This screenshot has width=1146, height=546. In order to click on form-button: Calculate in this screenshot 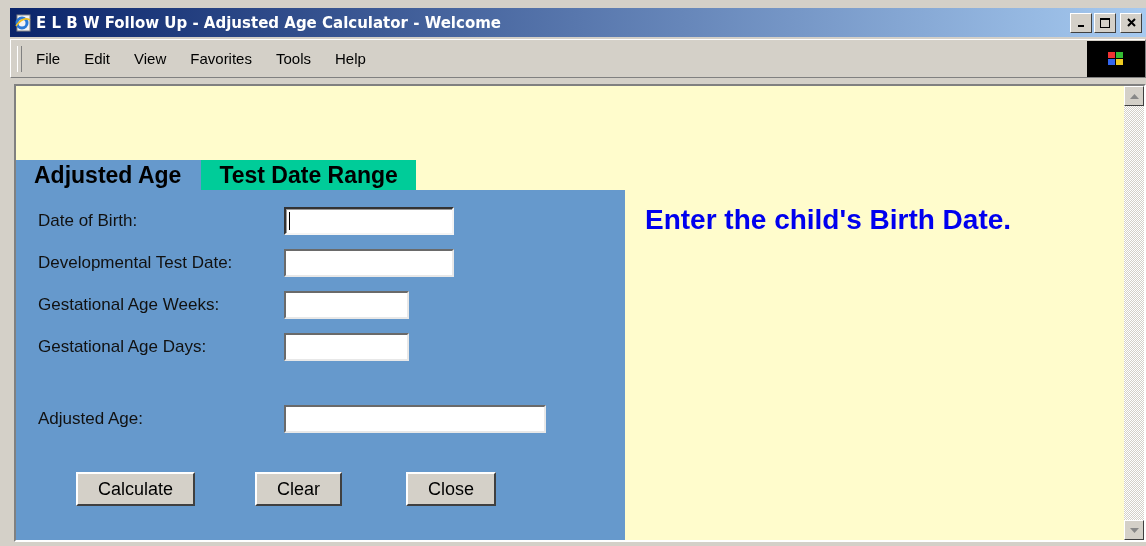, I will do `click(136, 489)`.